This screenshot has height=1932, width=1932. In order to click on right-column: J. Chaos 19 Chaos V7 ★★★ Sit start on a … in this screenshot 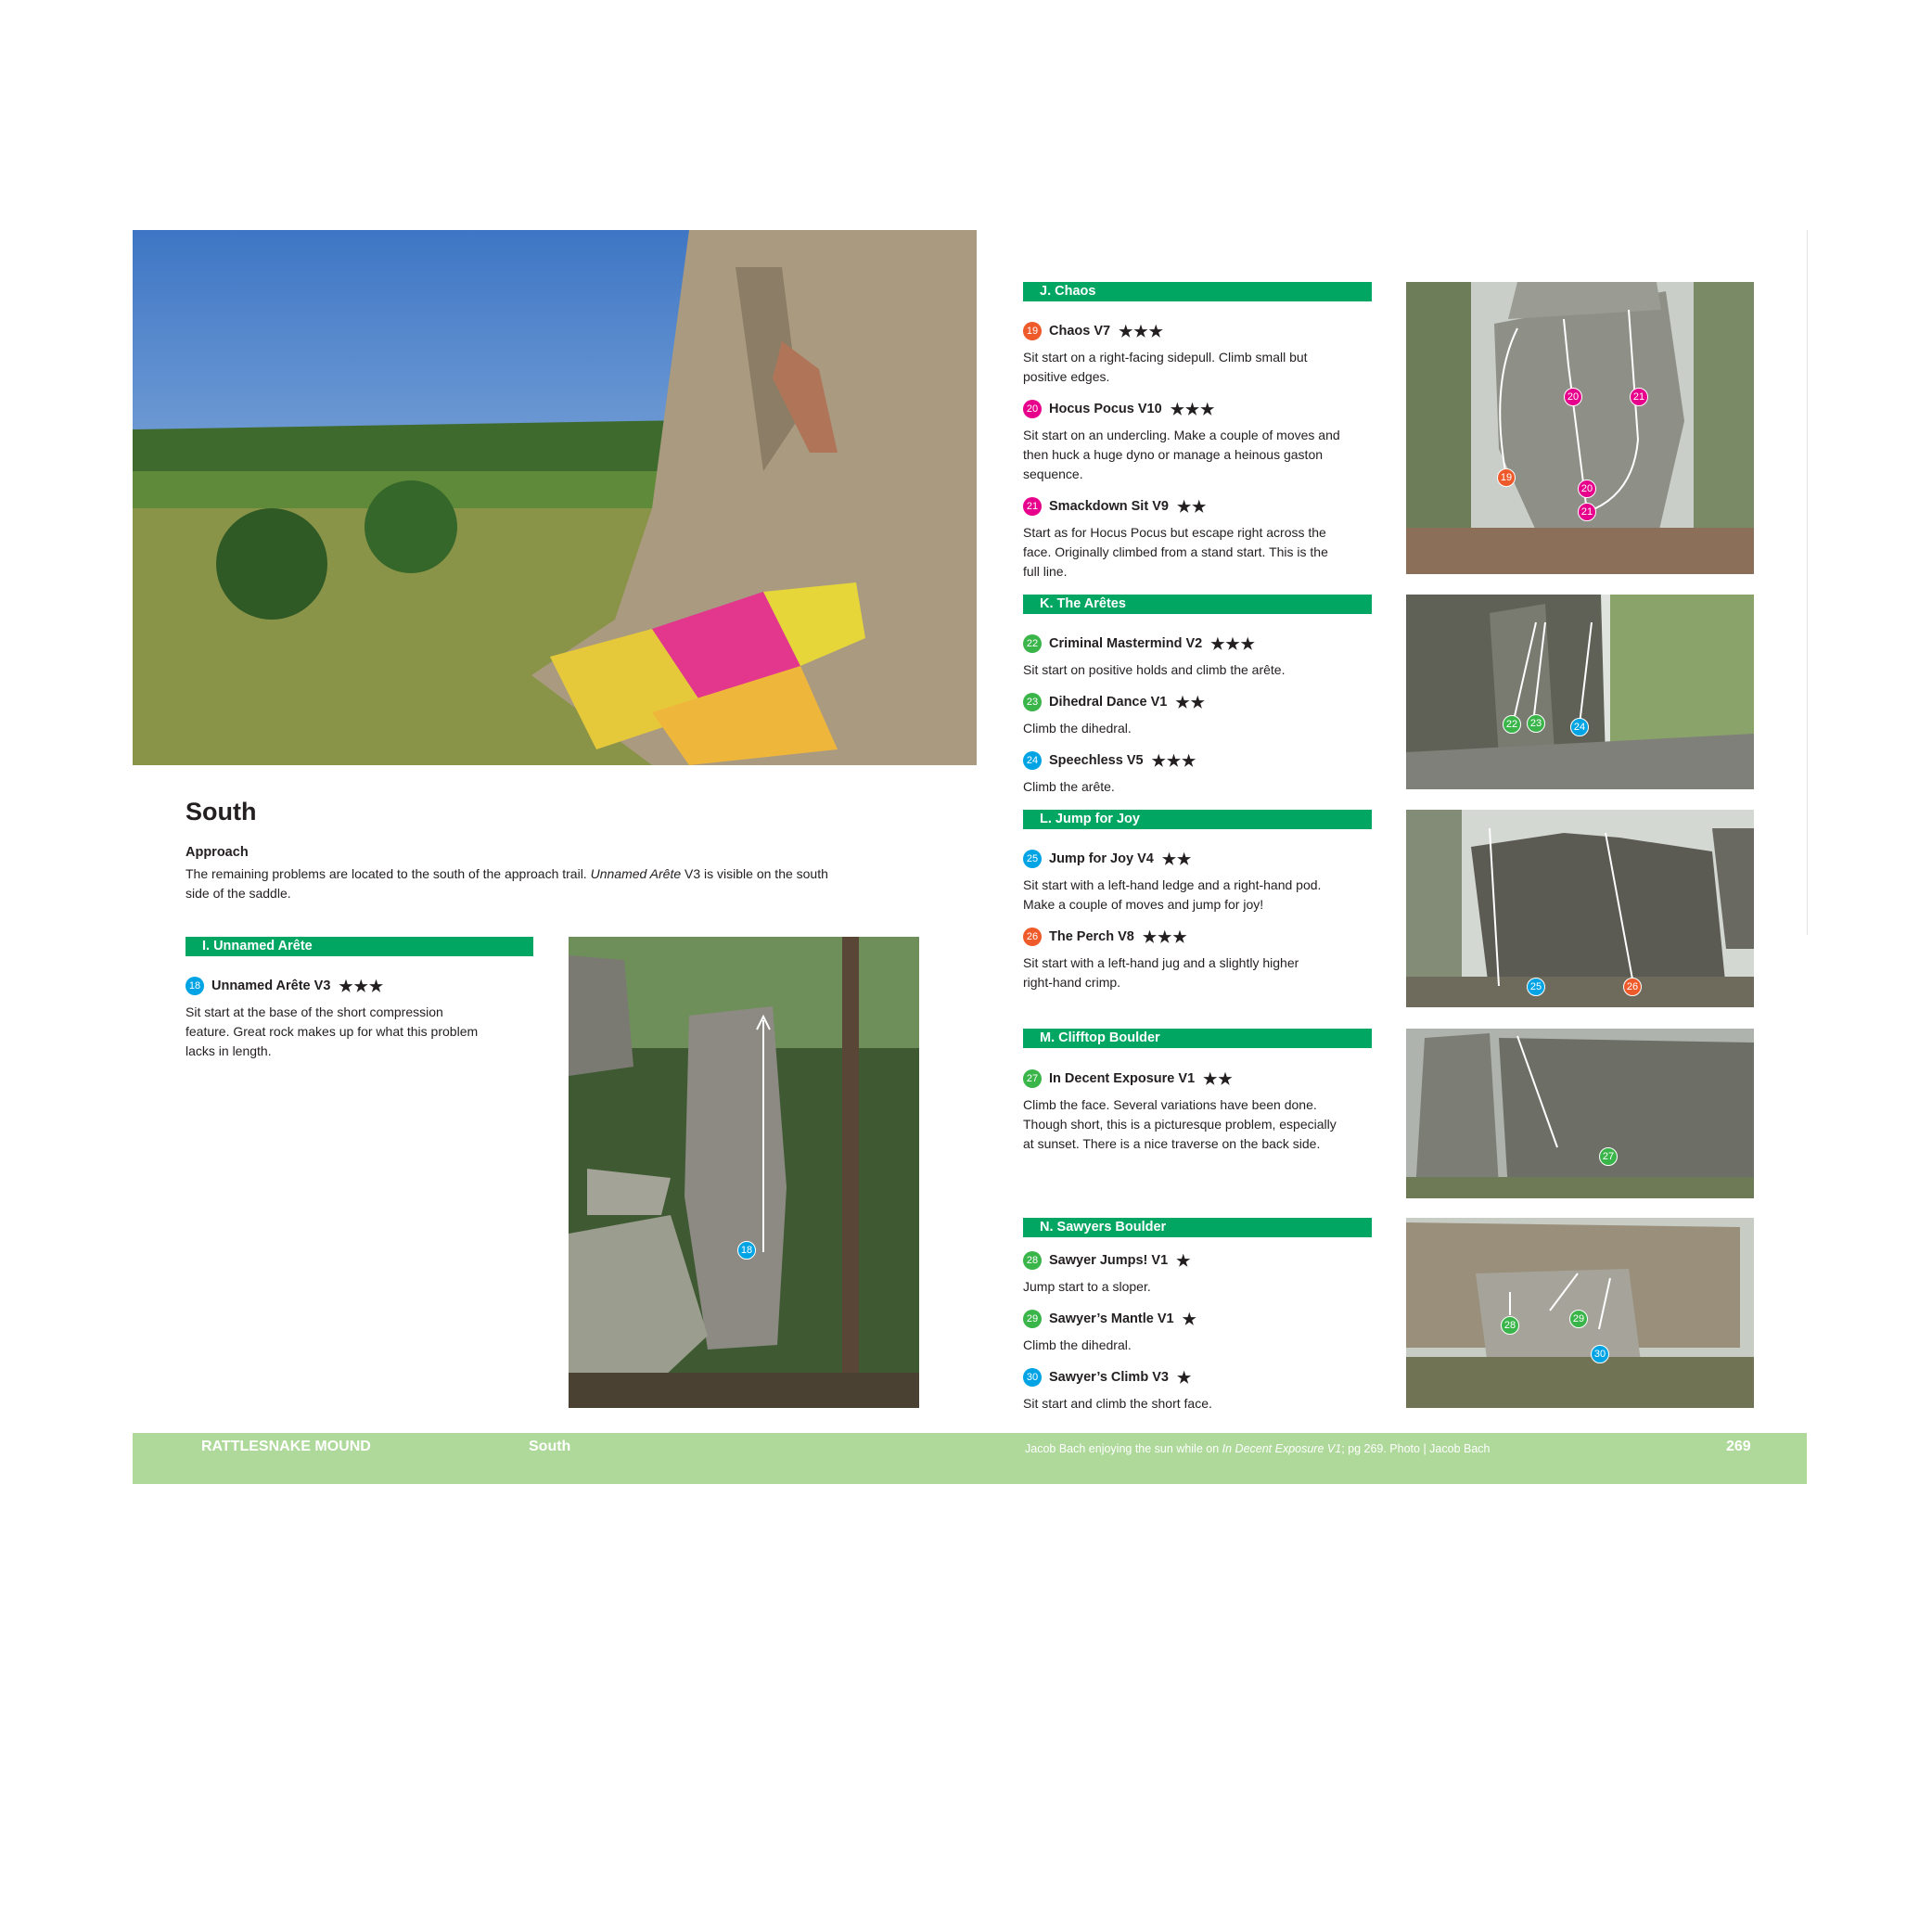, I will do `click(1197, 716)`.